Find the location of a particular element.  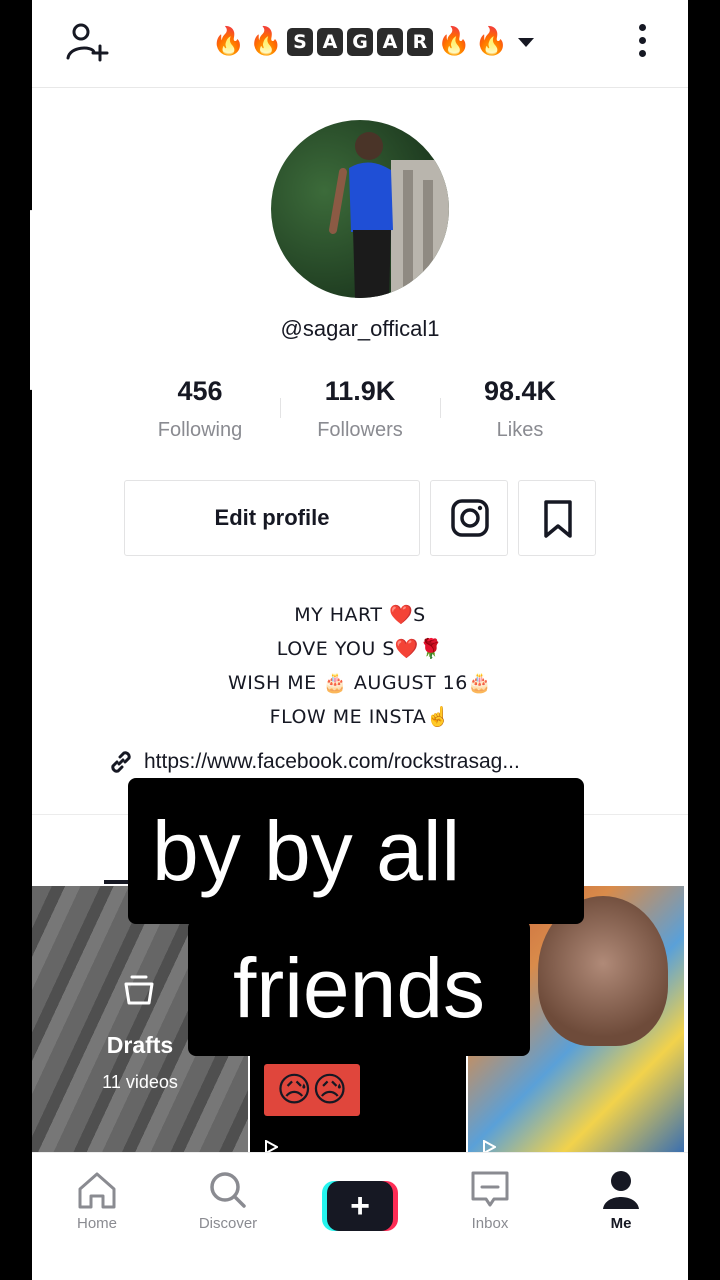

profile-icon is located at coordinates (621, 1190).